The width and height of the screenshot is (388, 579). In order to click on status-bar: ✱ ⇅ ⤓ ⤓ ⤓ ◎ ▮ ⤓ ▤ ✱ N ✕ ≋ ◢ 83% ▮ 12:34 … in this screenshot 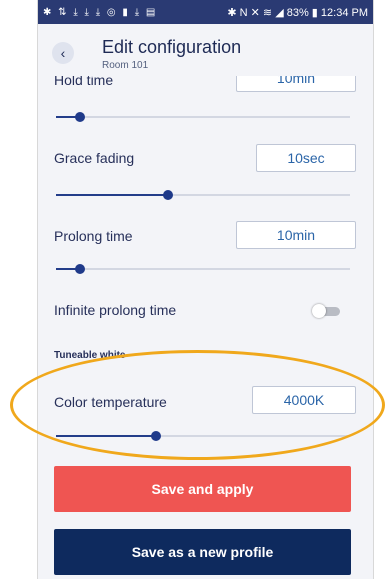, I will do `click(205, 12)`.